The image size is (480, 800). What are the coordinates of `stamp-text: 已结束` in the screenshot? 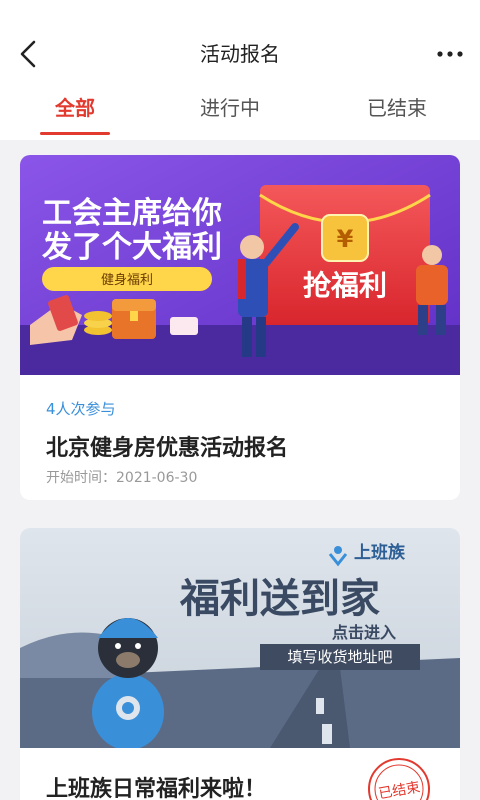 It's located at (399, 789).